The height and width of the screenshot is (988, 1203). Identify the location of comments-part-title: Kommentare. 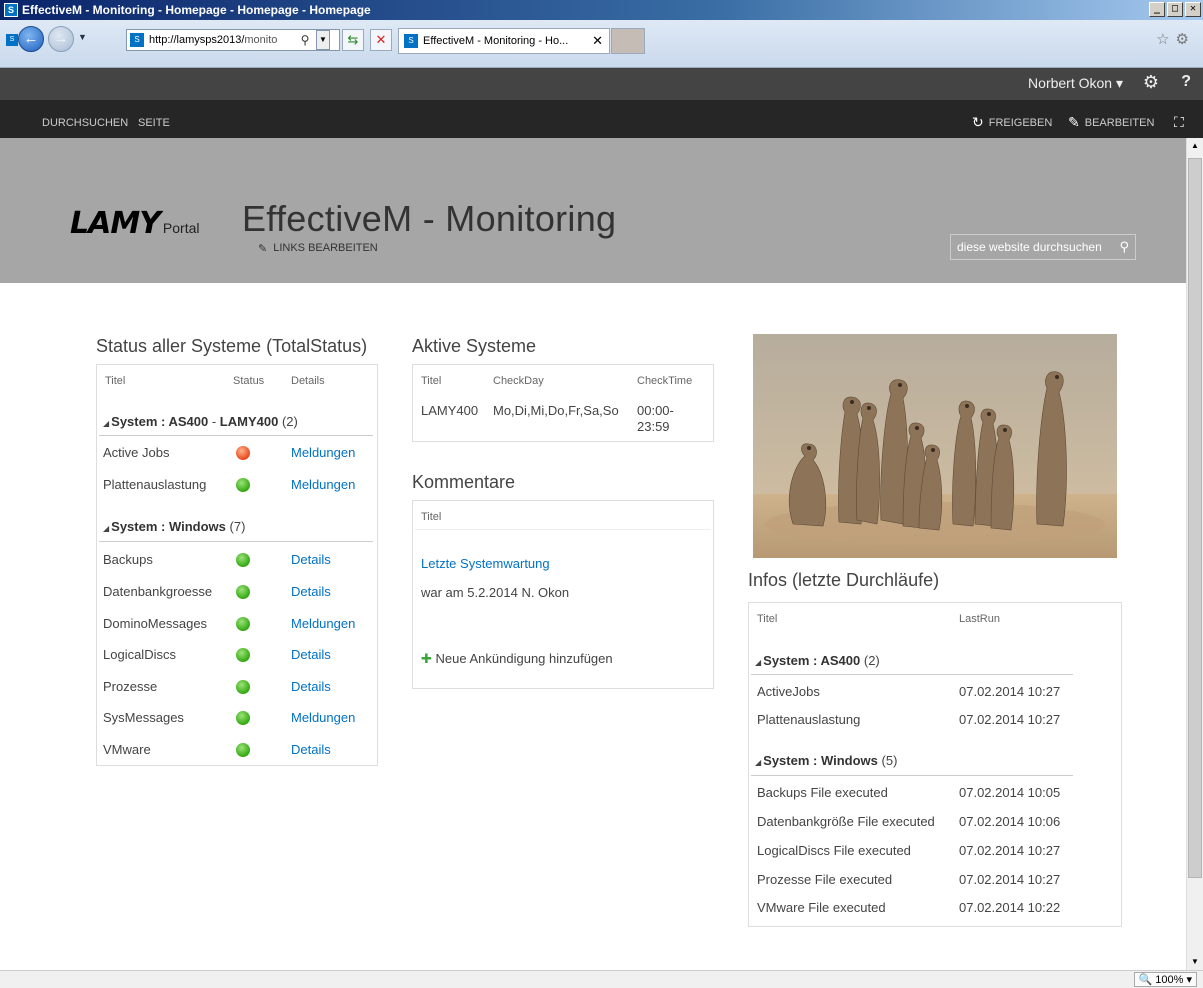
(463, 482).